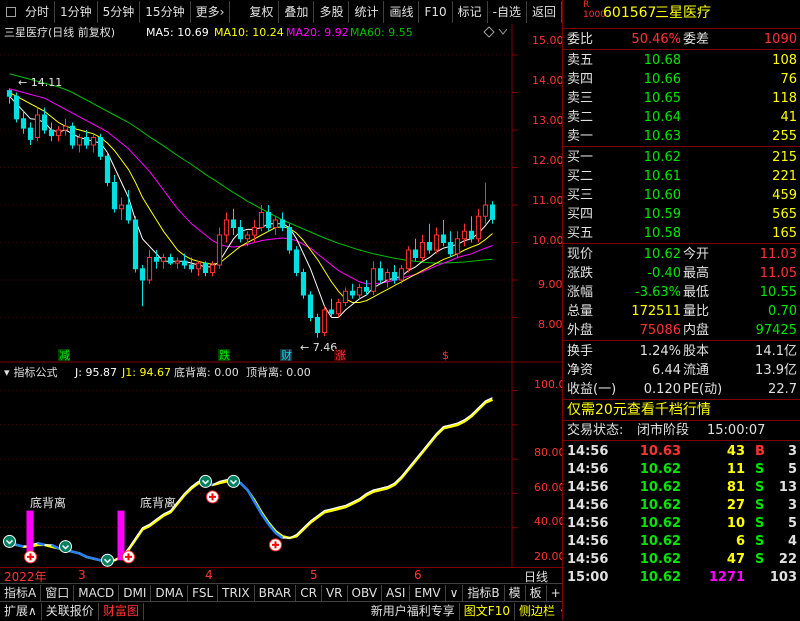 The width and height of the screenshot is (800, 621). What do you see at coordinates (97, 593) in the screenshot?
I see `tab-macd: MACD` at bounding box center [97, 593].